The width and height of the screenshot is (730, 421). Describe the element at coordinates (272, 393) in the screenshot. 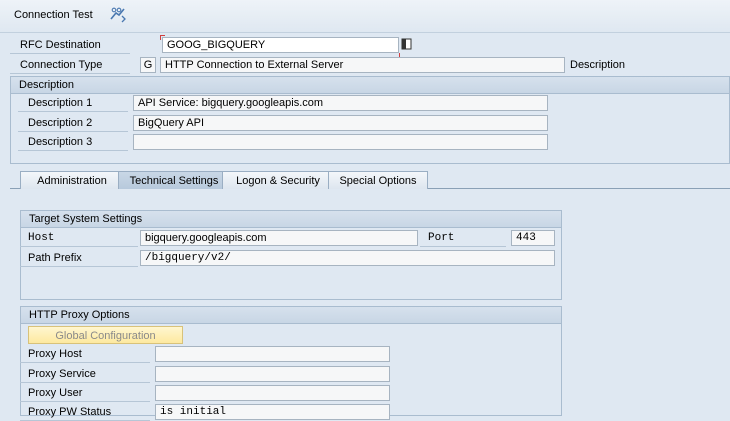

I see `proxy-user-field` at that location.